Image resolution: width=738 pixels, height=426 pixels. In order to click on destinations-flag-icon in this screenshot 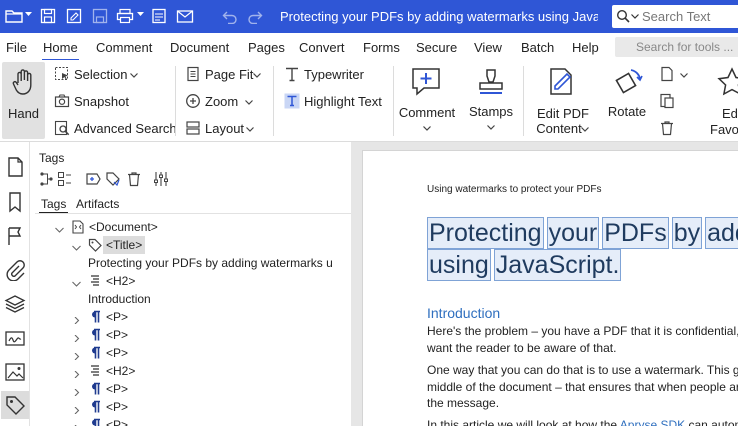, I will do `click(15, 236)`.